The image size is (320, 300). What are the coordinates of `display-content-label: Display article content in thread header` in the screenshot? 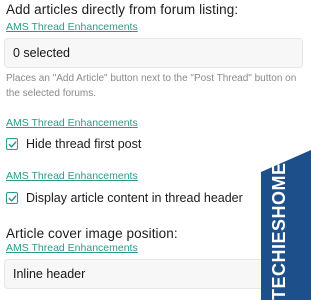 It's located at (134, 198).